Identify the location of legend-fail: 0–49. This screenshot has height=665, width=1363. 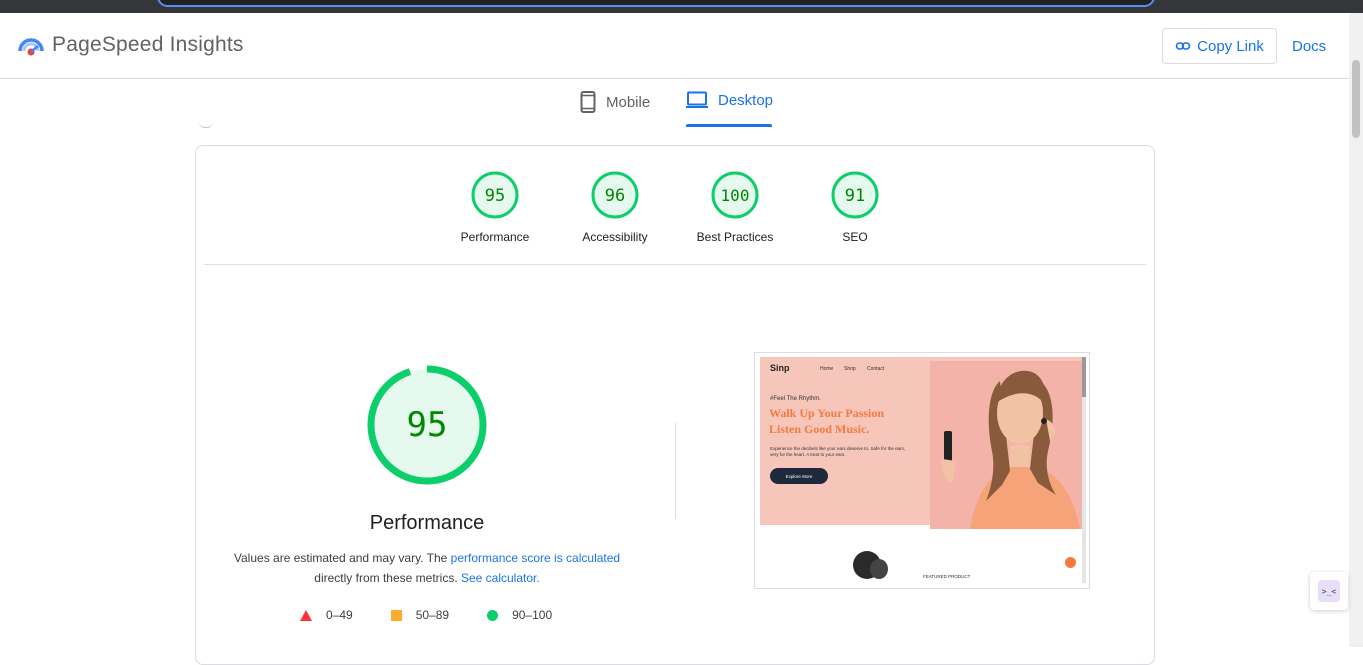
(326, 615).